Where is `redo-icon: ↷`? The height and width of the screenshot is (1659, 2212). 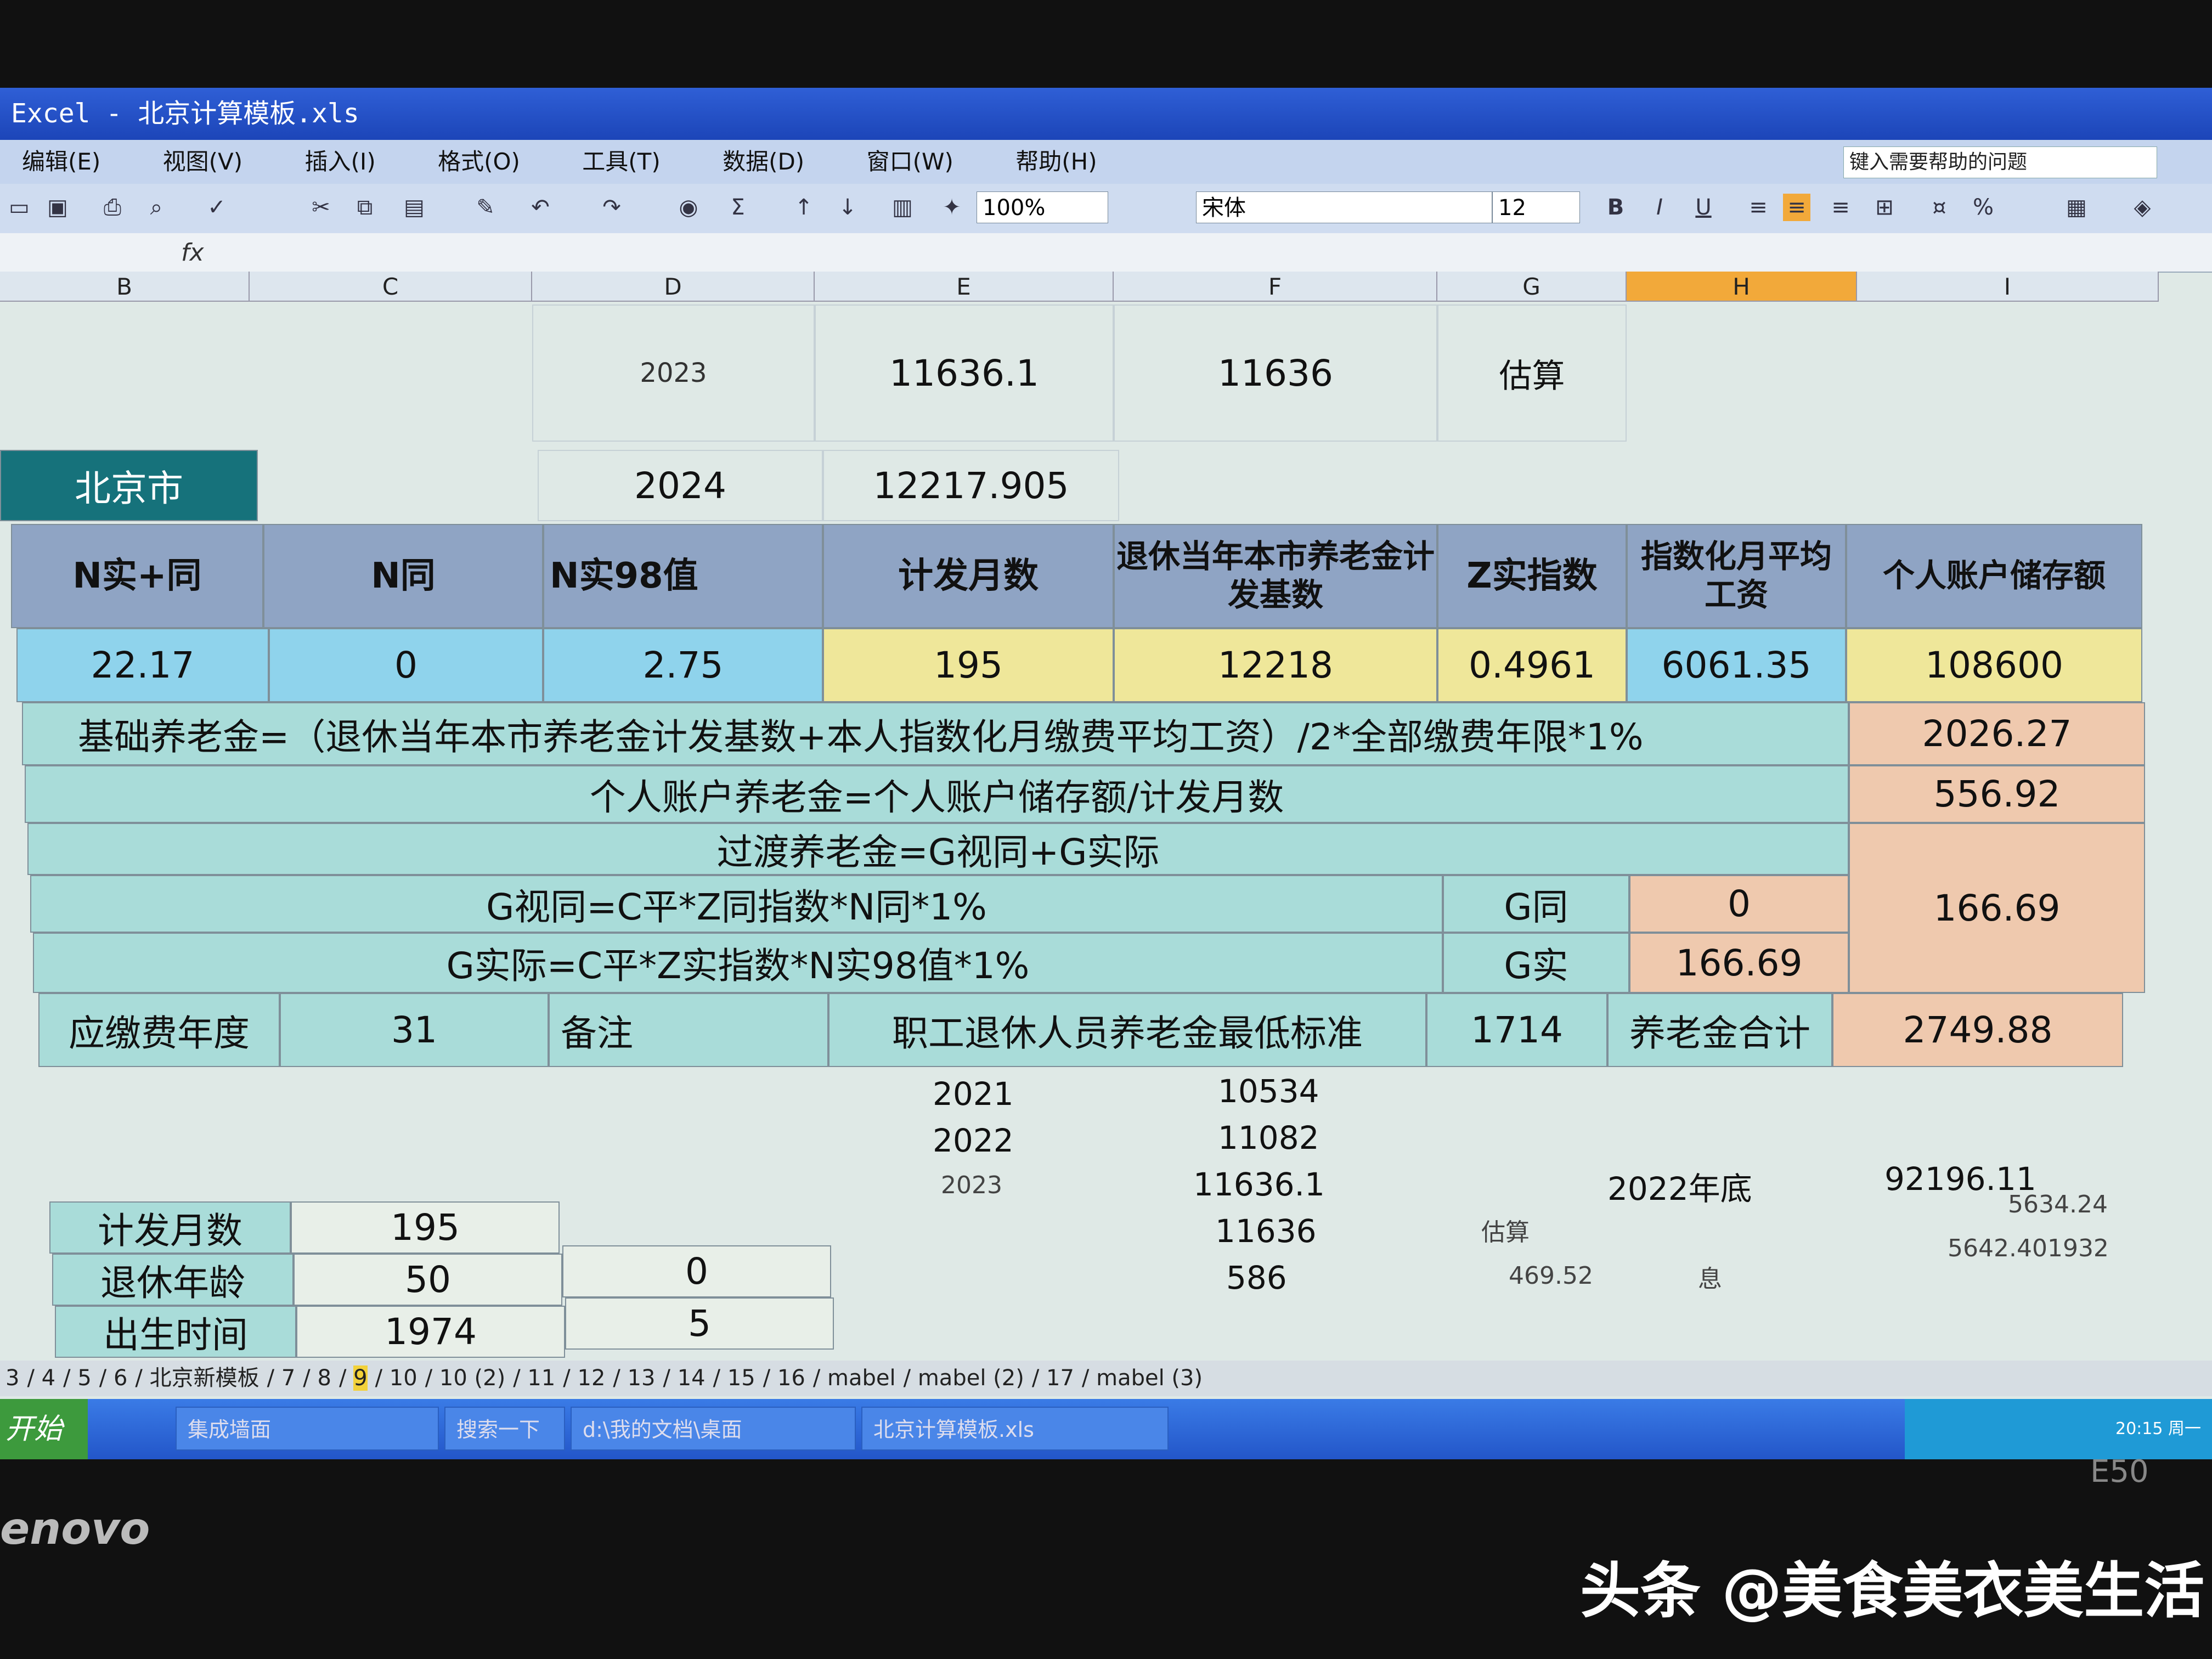
redo-icon: ↷ is located at coordinates (611, 207).